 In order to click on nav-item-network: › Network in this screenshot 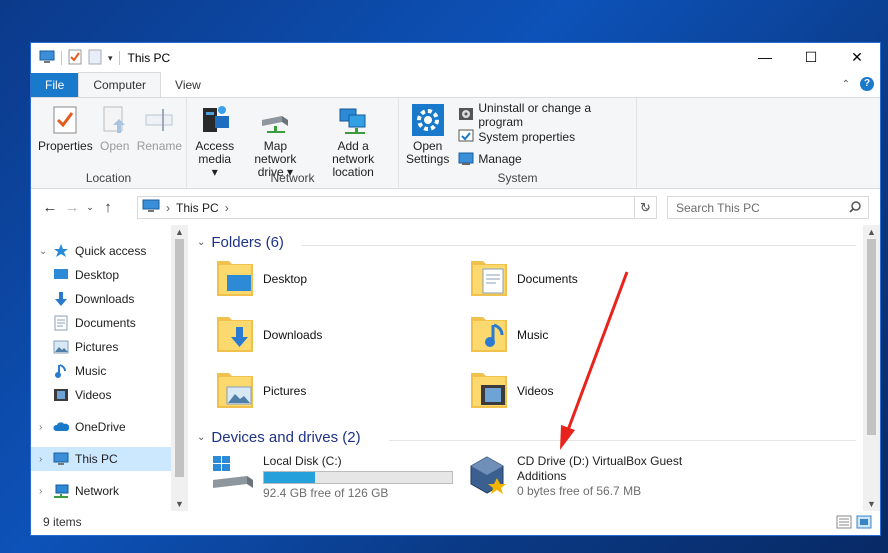, I will do `click(109, 491)`.